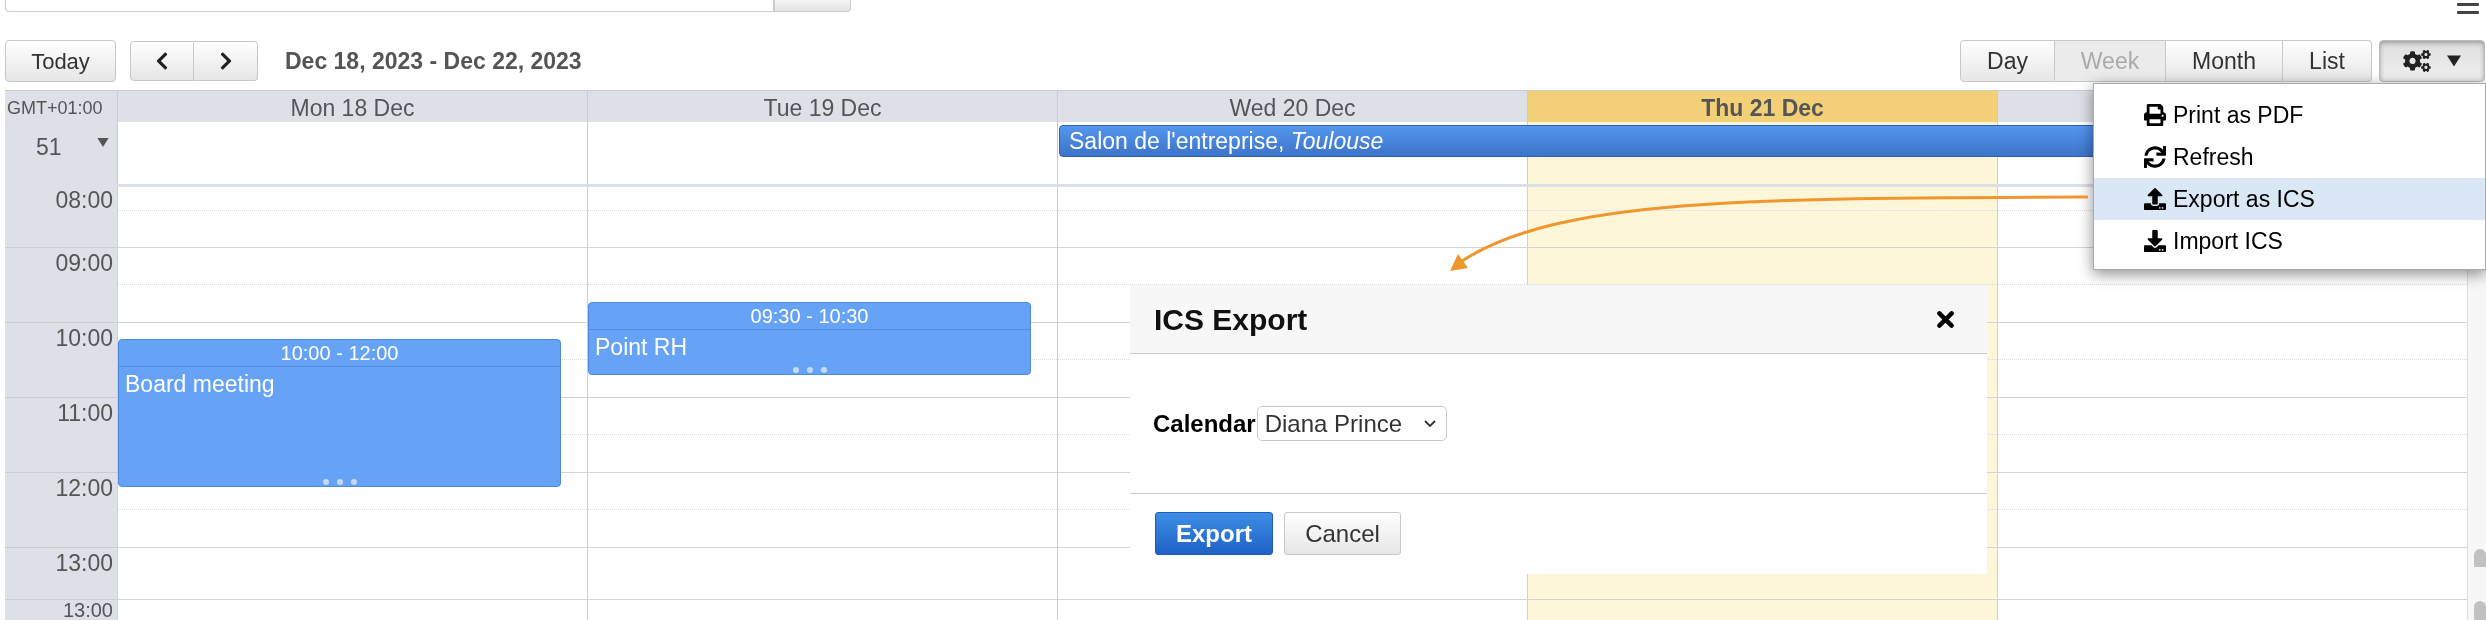 This screenshot has width=2486, height=620. I want to click on field-button, so click(812, 6).